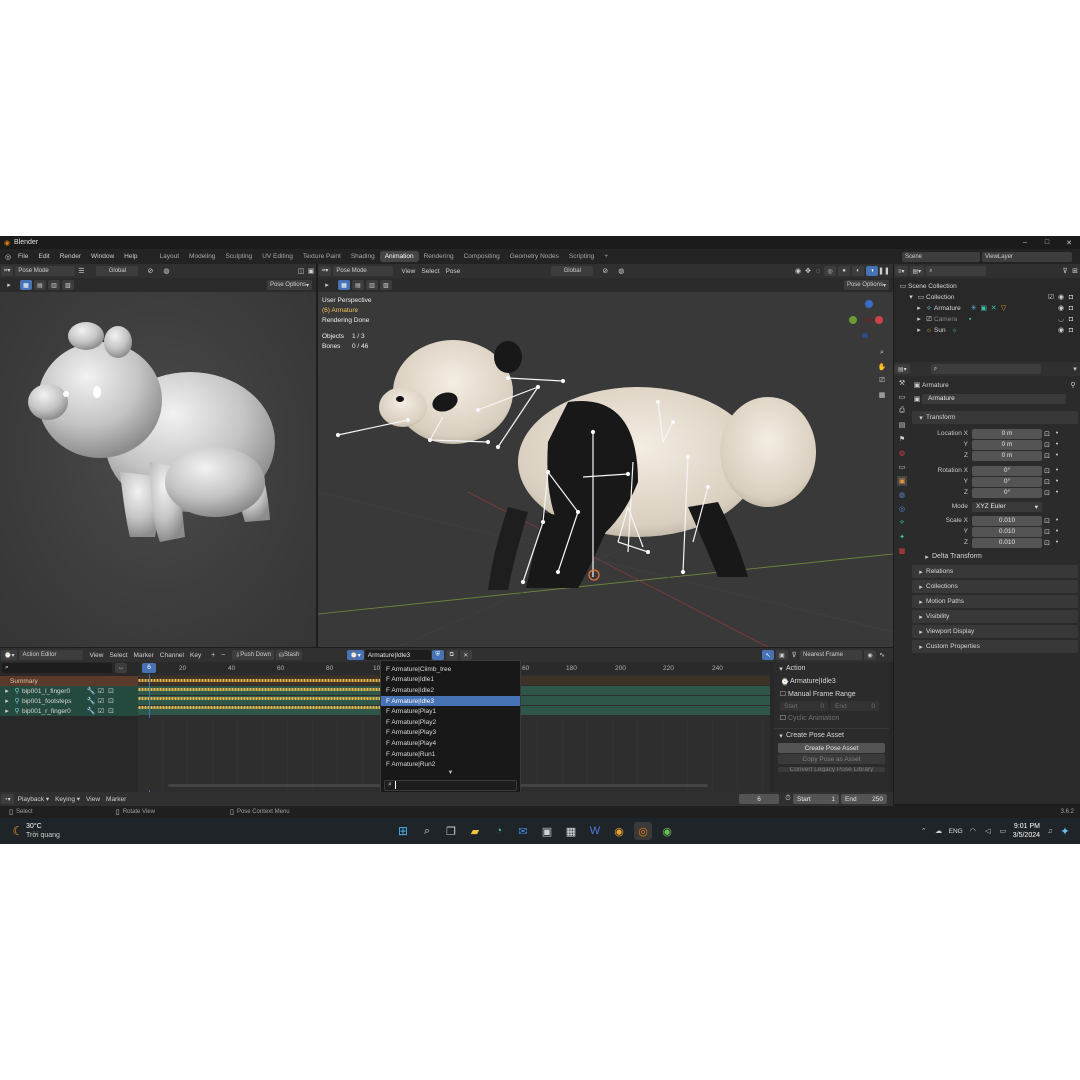  Describe the element at coordinates (101, 691) in the screenshot. I see `checkbox-icon: ☑` at that location.